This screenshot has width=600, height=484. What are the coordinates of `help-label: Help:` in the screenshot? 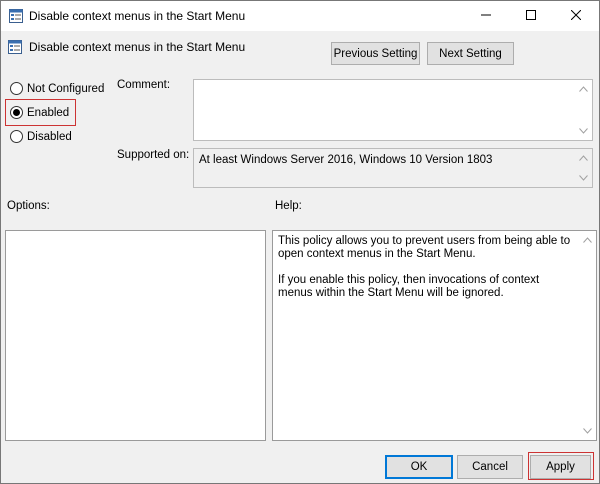 It's located at (288, 206).